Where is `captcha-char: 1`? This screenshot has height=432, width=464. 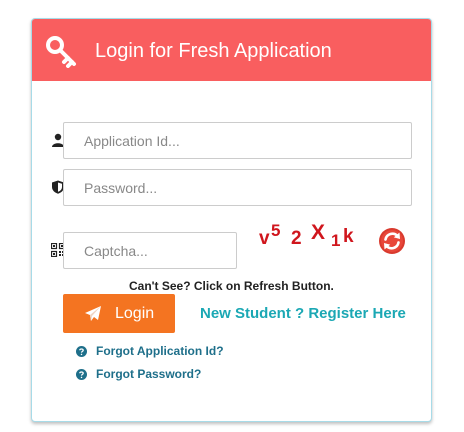
captcha-char: 1 is located at coordinates (336, 240).